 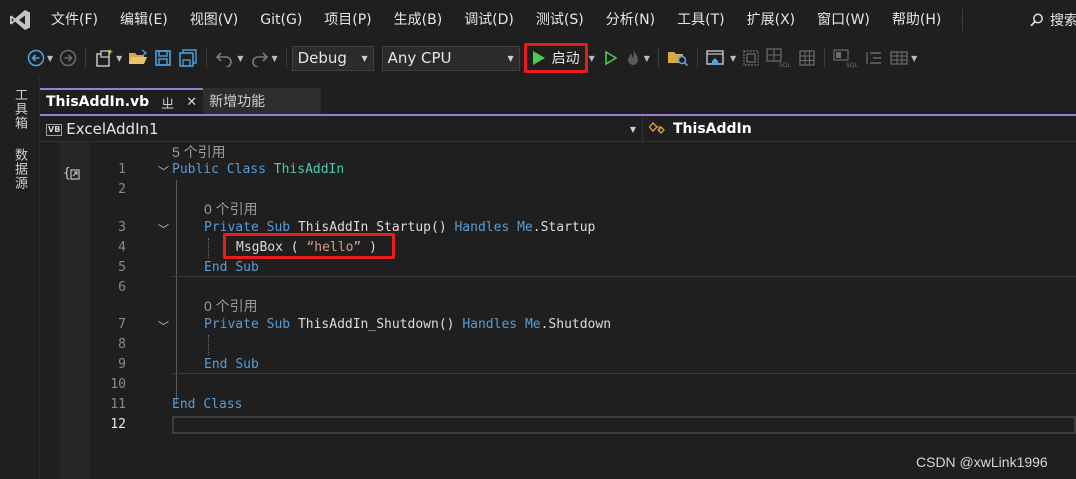 What do you see at coordinates (122, 324) in the screenshot?
I see `line-number: 7` at bounding box center [122, 324].